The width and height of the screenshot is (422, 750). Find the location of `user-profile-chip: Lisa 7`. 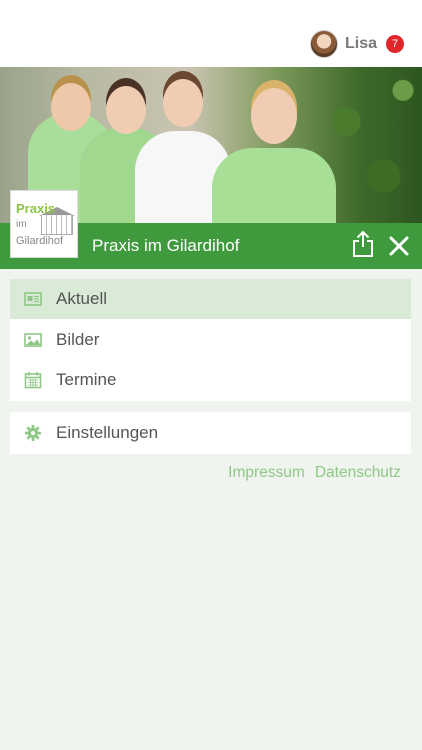

user-profile-chip: Lisa 7 is located at coordinates (356, 44).